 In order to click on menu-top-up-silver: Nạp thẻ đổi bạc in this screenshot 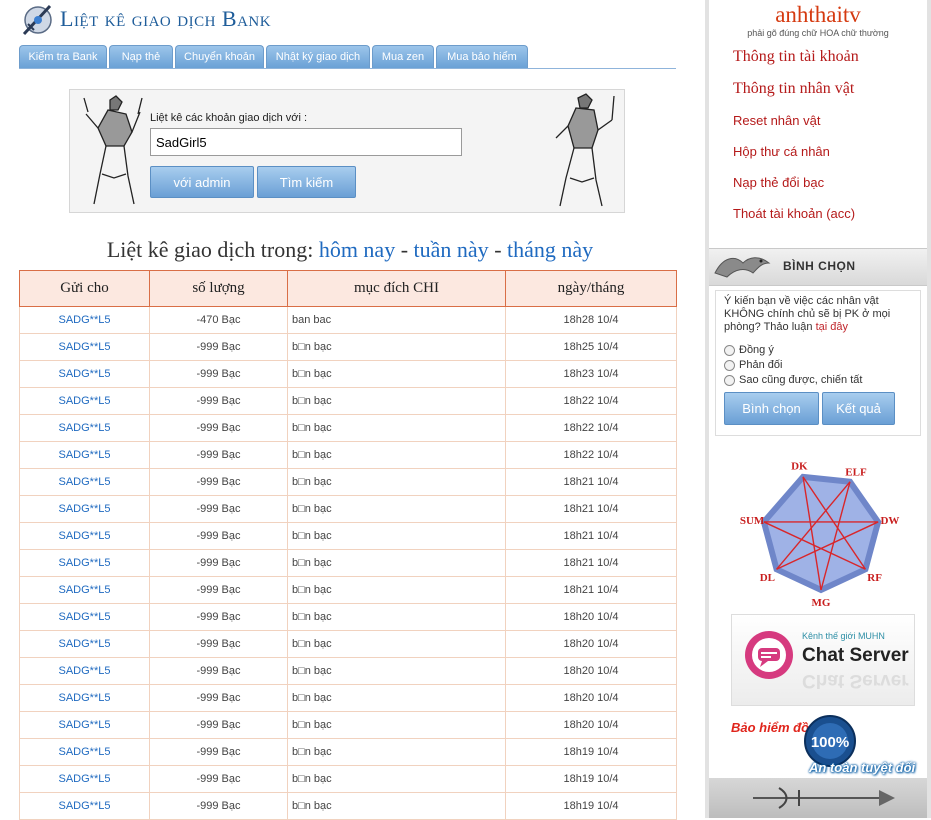, I will do `click(778, 182)`.